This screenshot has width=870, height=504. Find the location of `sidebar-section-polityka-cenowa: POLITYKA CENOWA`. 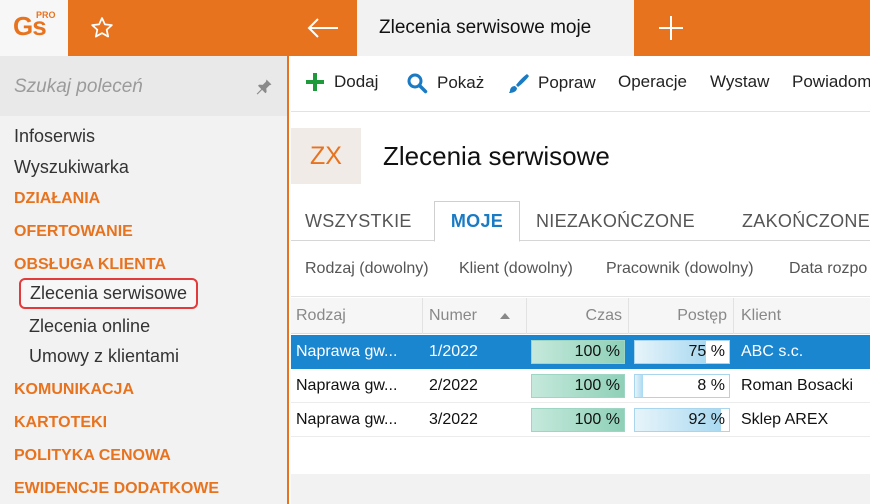

sidebar-section-polityka-cenowa: POLITYKA CENOWA is located at coordinates (92, 456).